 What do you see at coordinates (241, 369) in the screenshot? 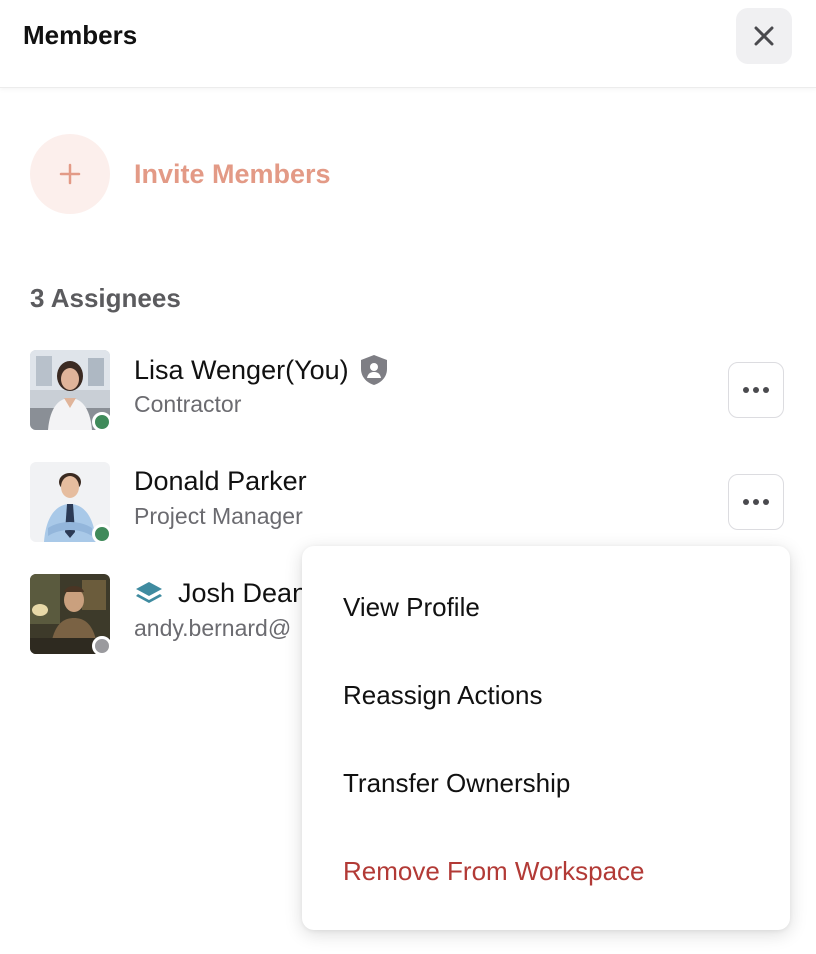
I see `member-name: Lisa Wenger(You)` at bounding box center [241, 369].